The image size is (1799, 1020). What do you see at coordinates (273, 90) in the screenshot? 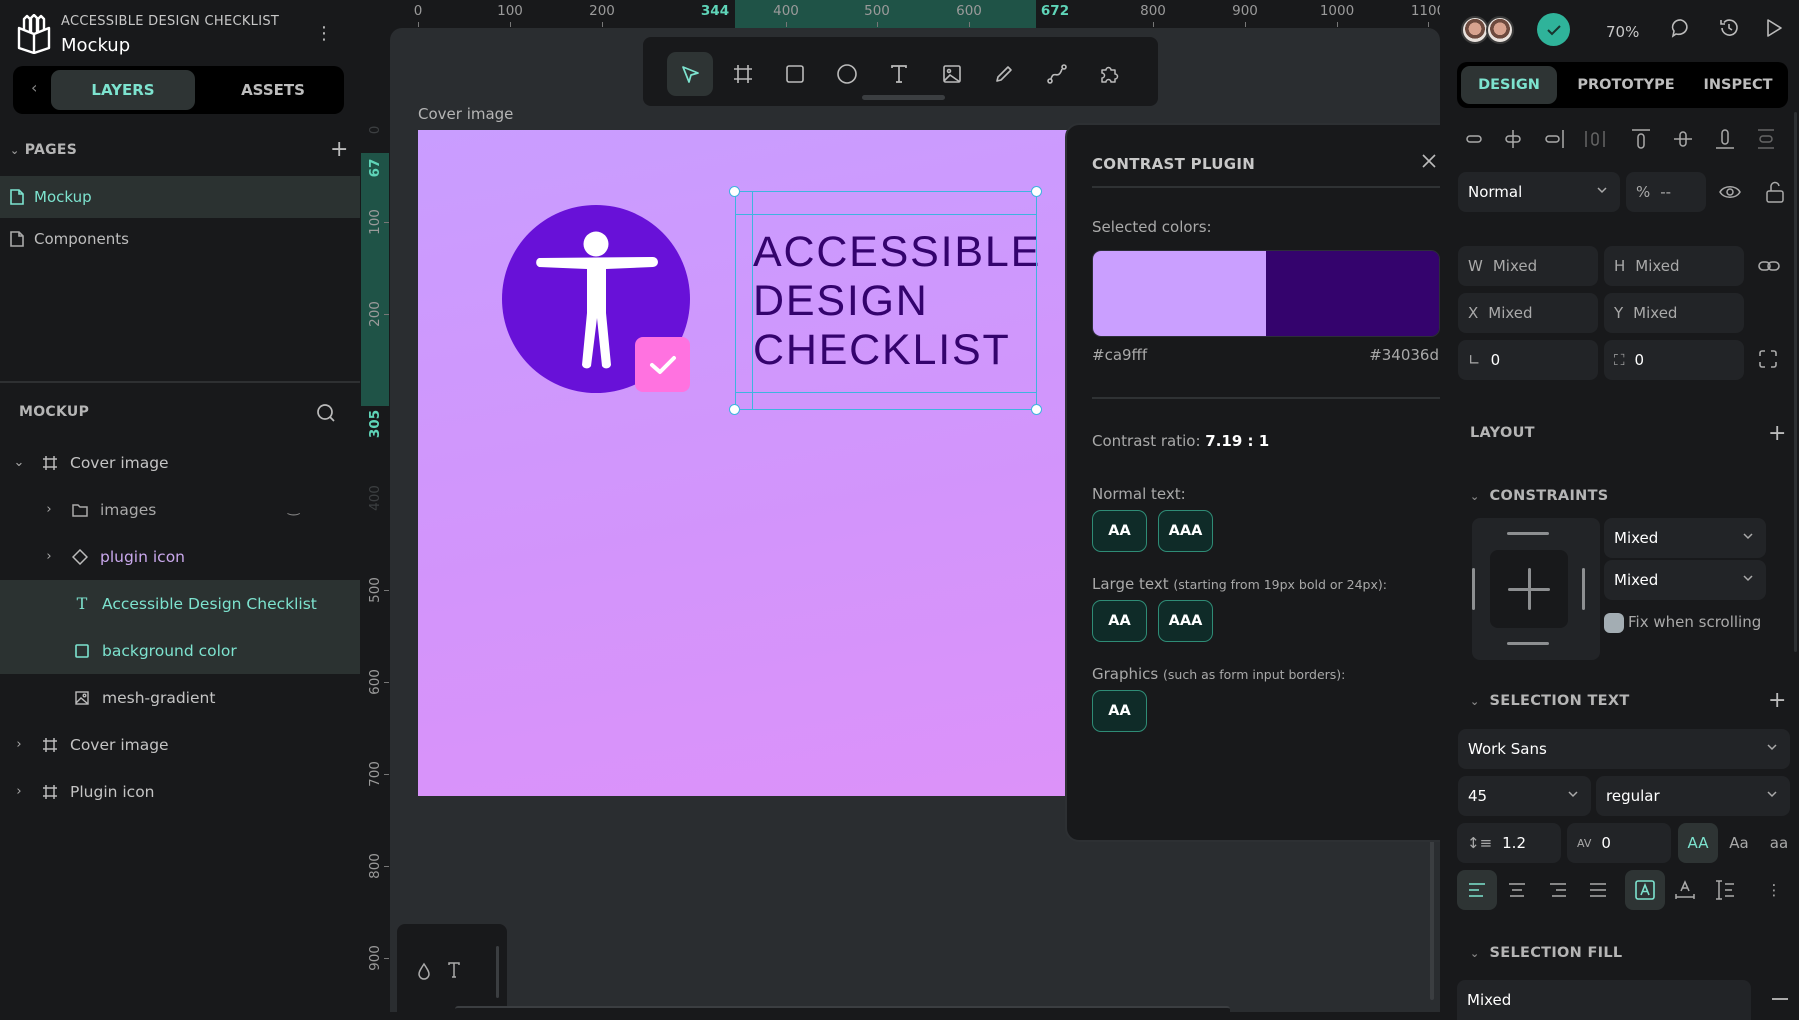
I see `tab-assets: ASSETS` at bounding box center [273, 90].